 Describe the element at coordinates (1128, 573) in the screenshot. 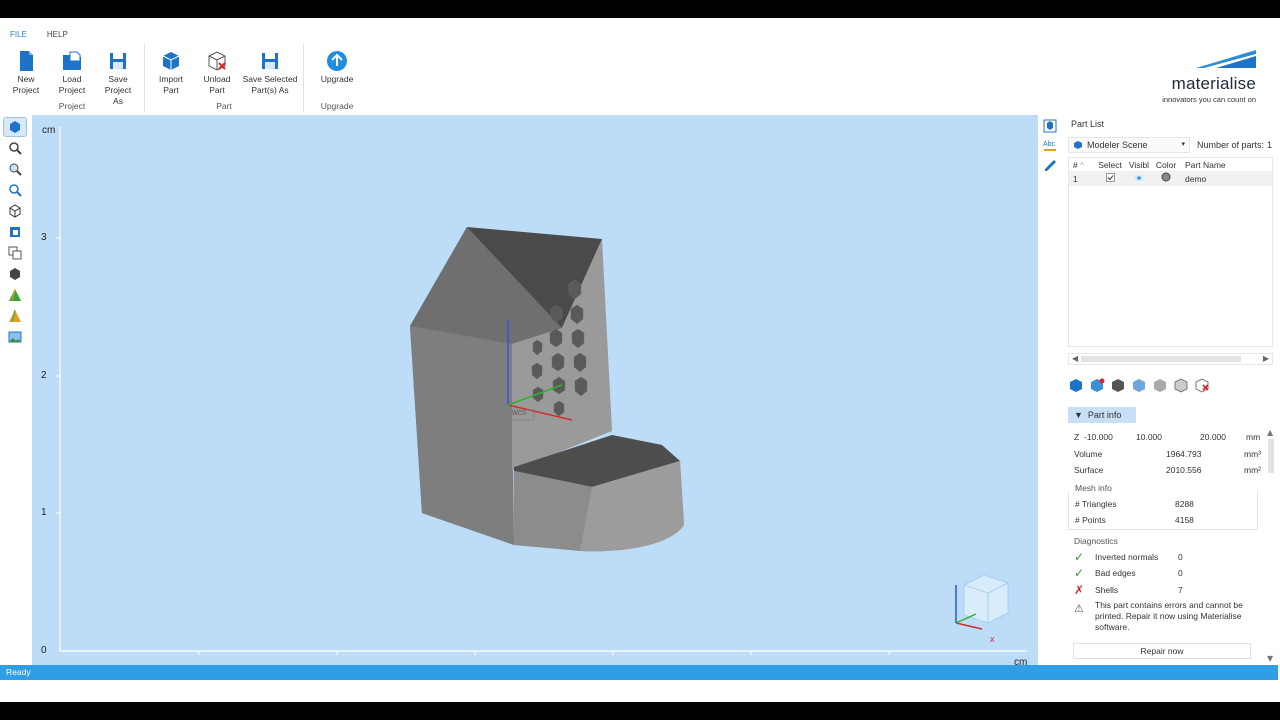

I see `diag-bad-edges: ✓ Bad edges 0` at that location.